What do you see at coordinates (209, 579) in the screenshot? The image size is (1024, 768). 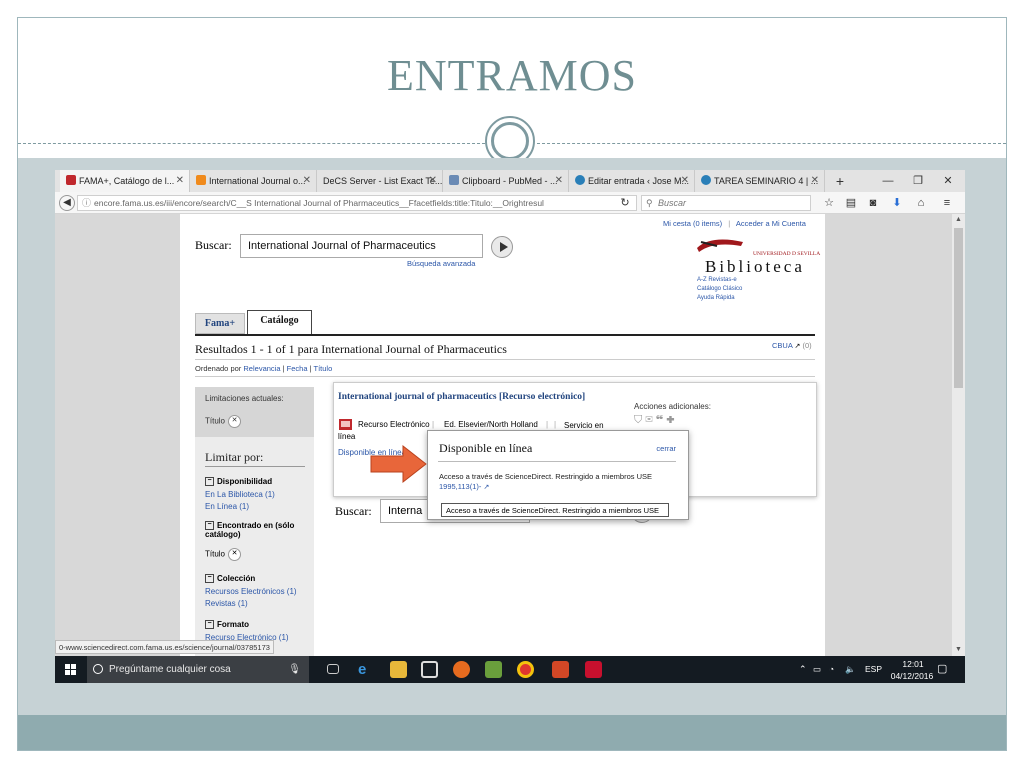 I see `collapse-icon: −` at bounding box center [209, 579].